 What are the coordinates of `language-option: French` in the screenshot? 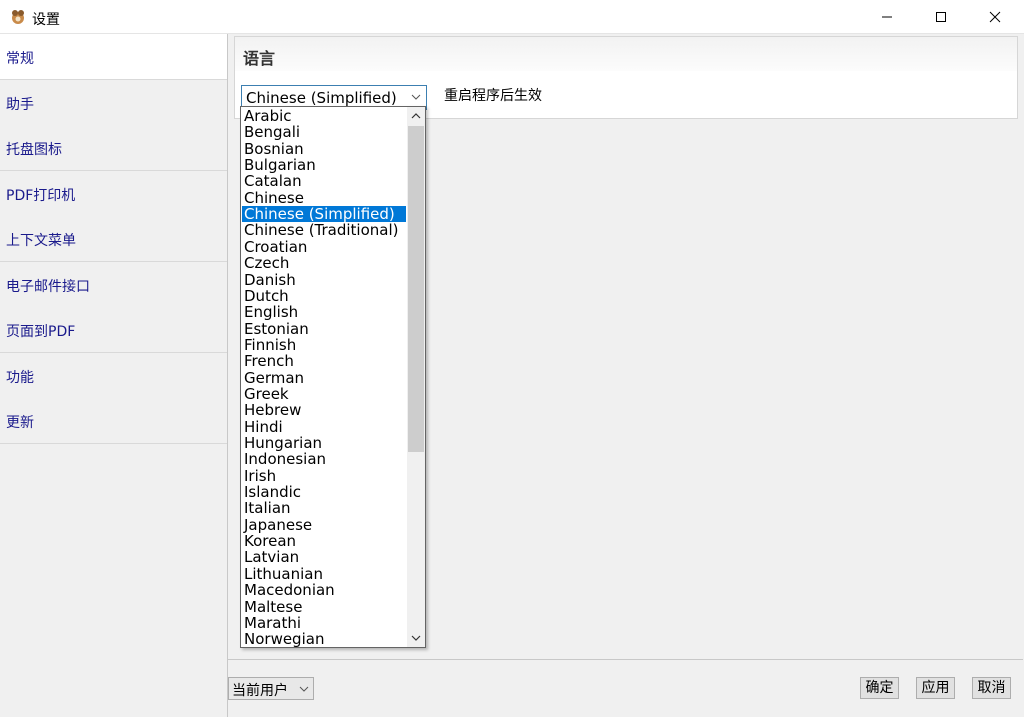 It's located at (324, 361).